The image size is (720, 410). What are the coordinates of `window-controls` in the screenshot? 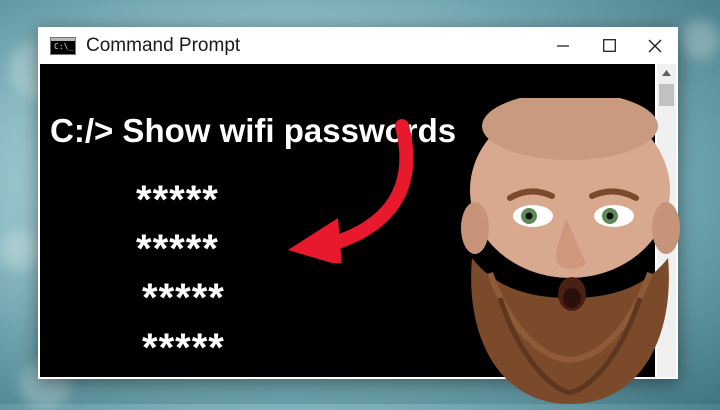 It's located at (609, 45).